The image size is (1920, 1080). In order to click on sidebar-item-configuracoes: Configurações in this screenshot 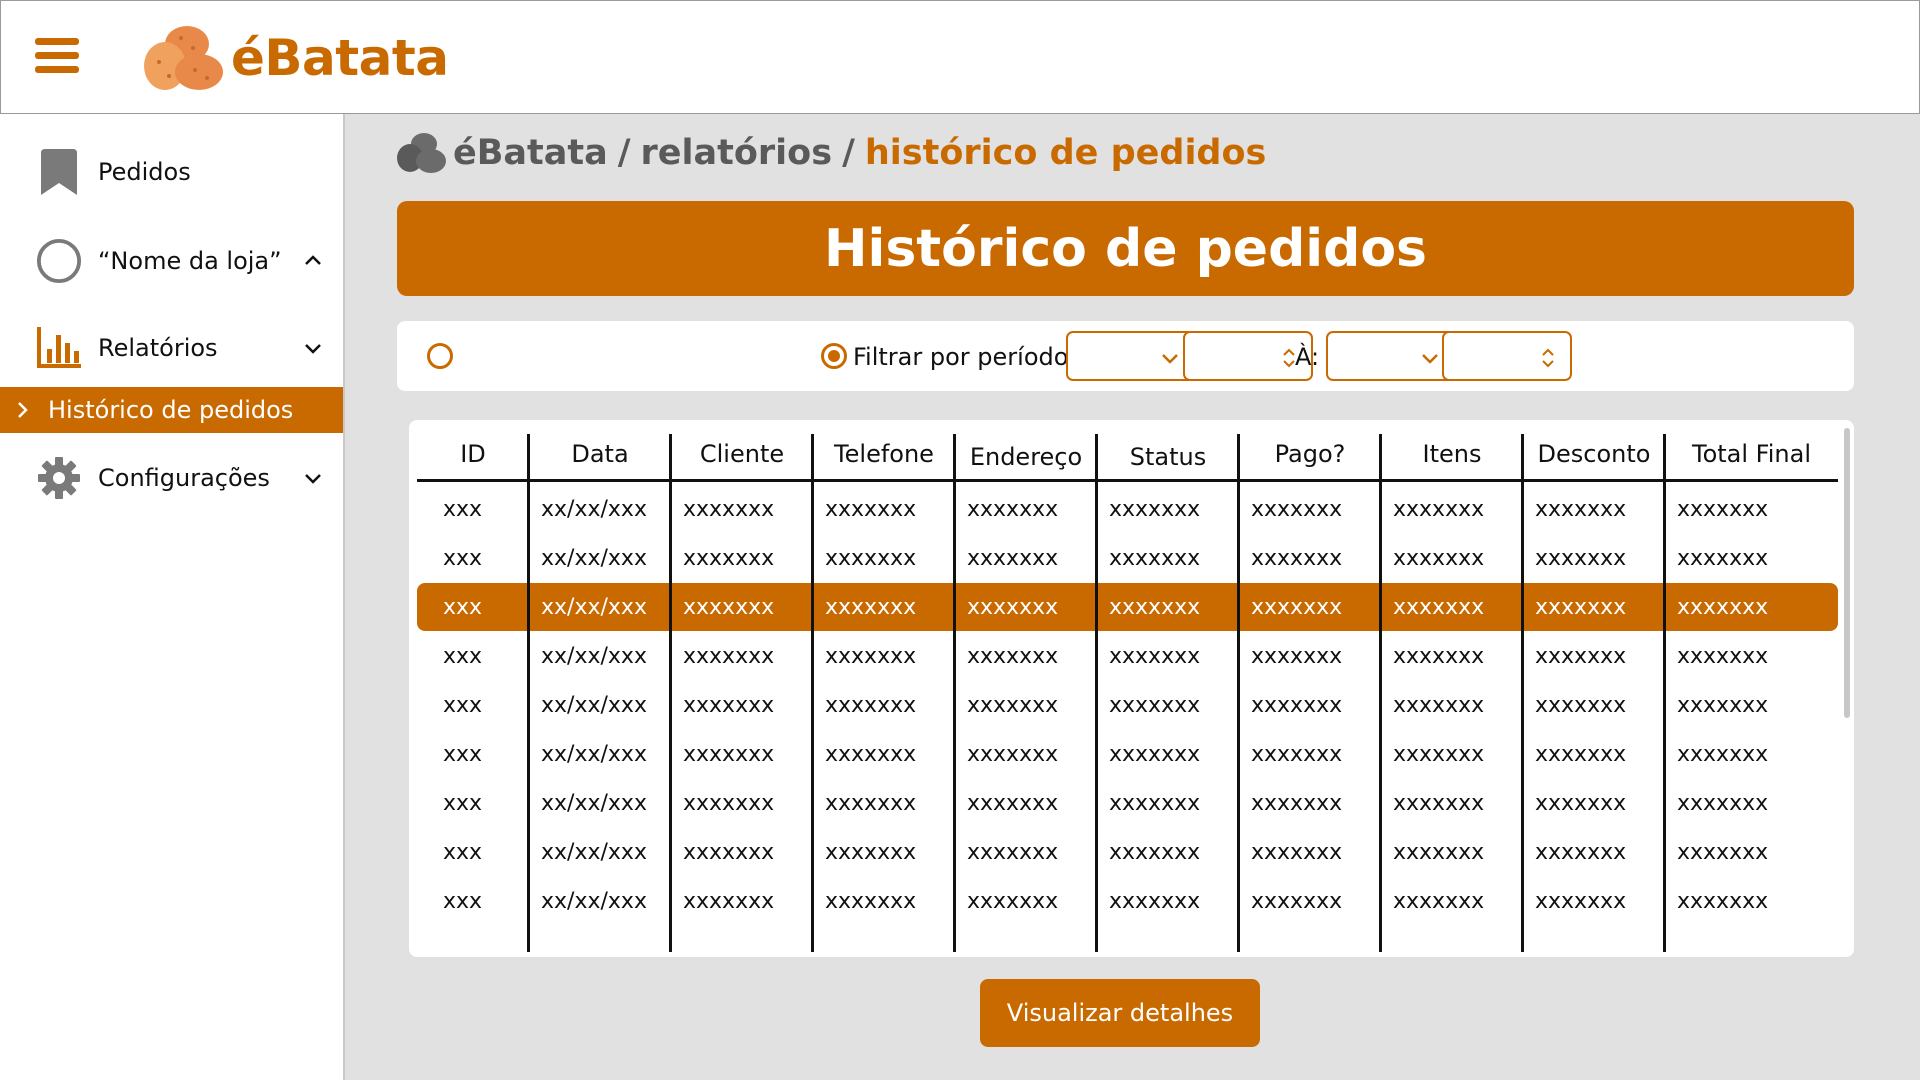, I will do `click(171, 478)`.